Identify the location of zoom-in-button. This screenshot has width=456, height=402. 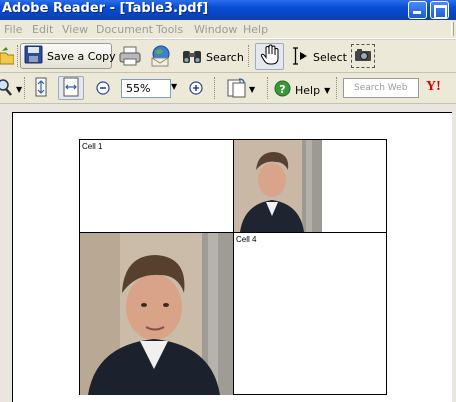
(196, 89).